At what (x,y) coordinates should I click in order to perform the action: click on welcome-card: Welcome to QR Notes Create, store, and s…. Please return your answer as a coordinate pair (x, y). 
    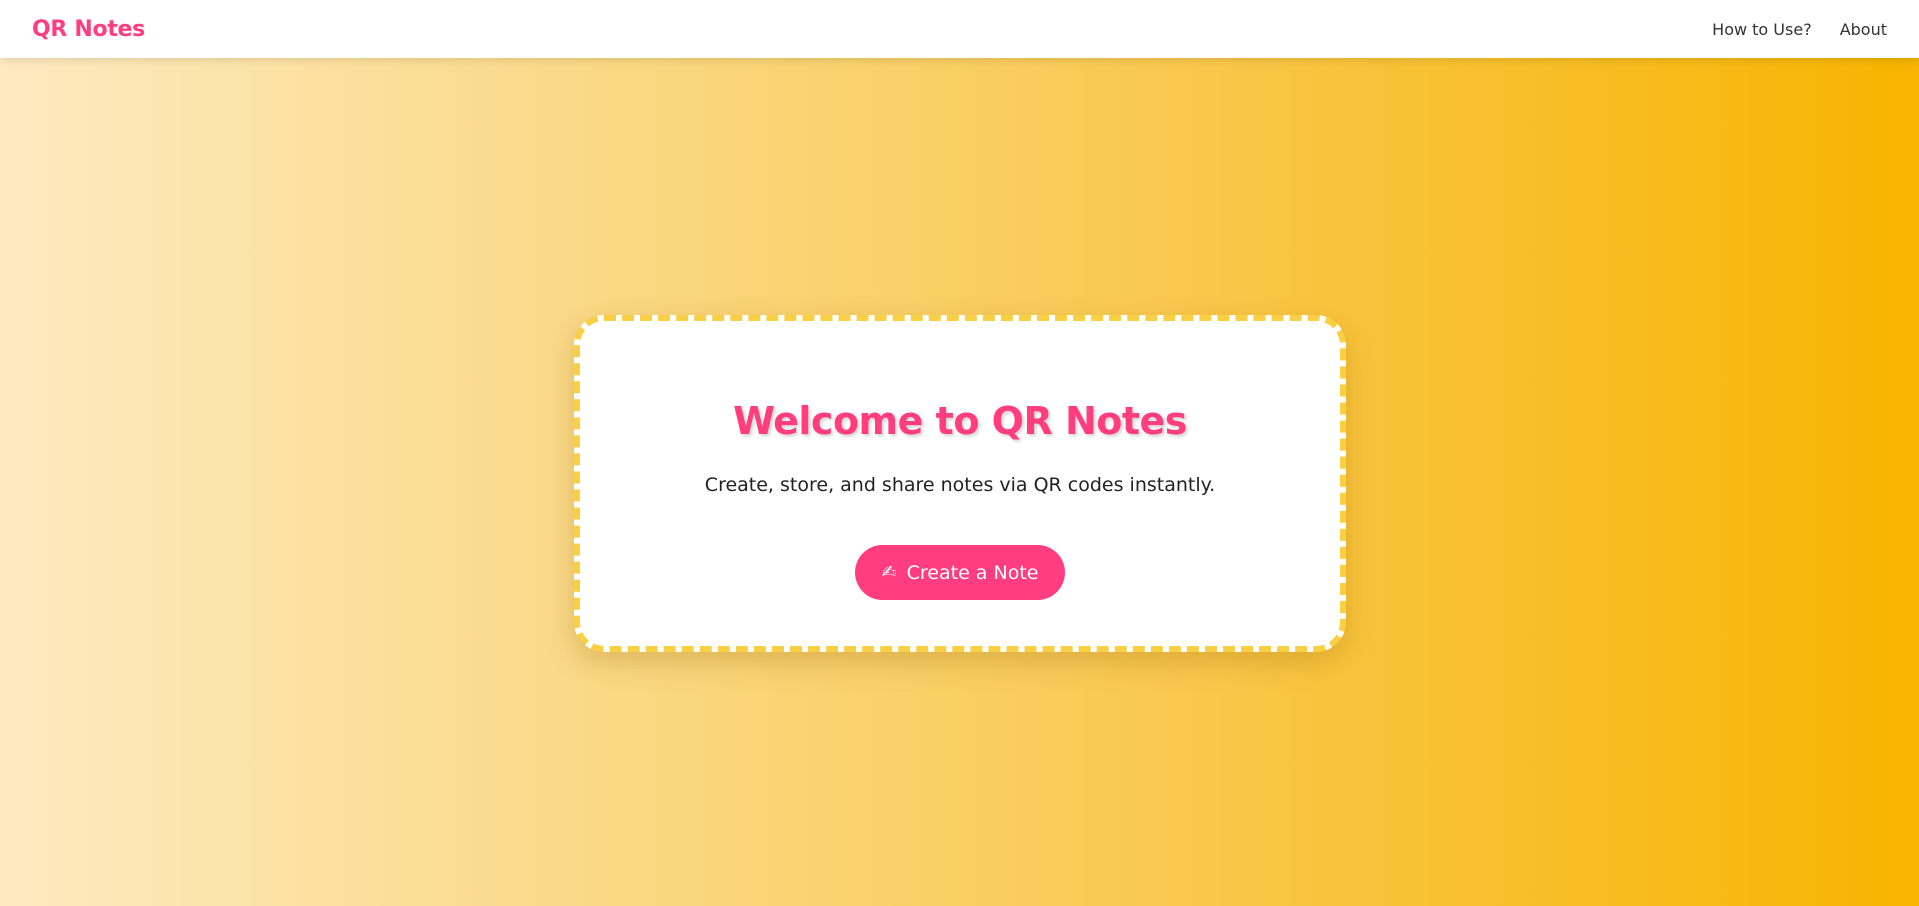
    Looking at the image, I should click on (960, 483).